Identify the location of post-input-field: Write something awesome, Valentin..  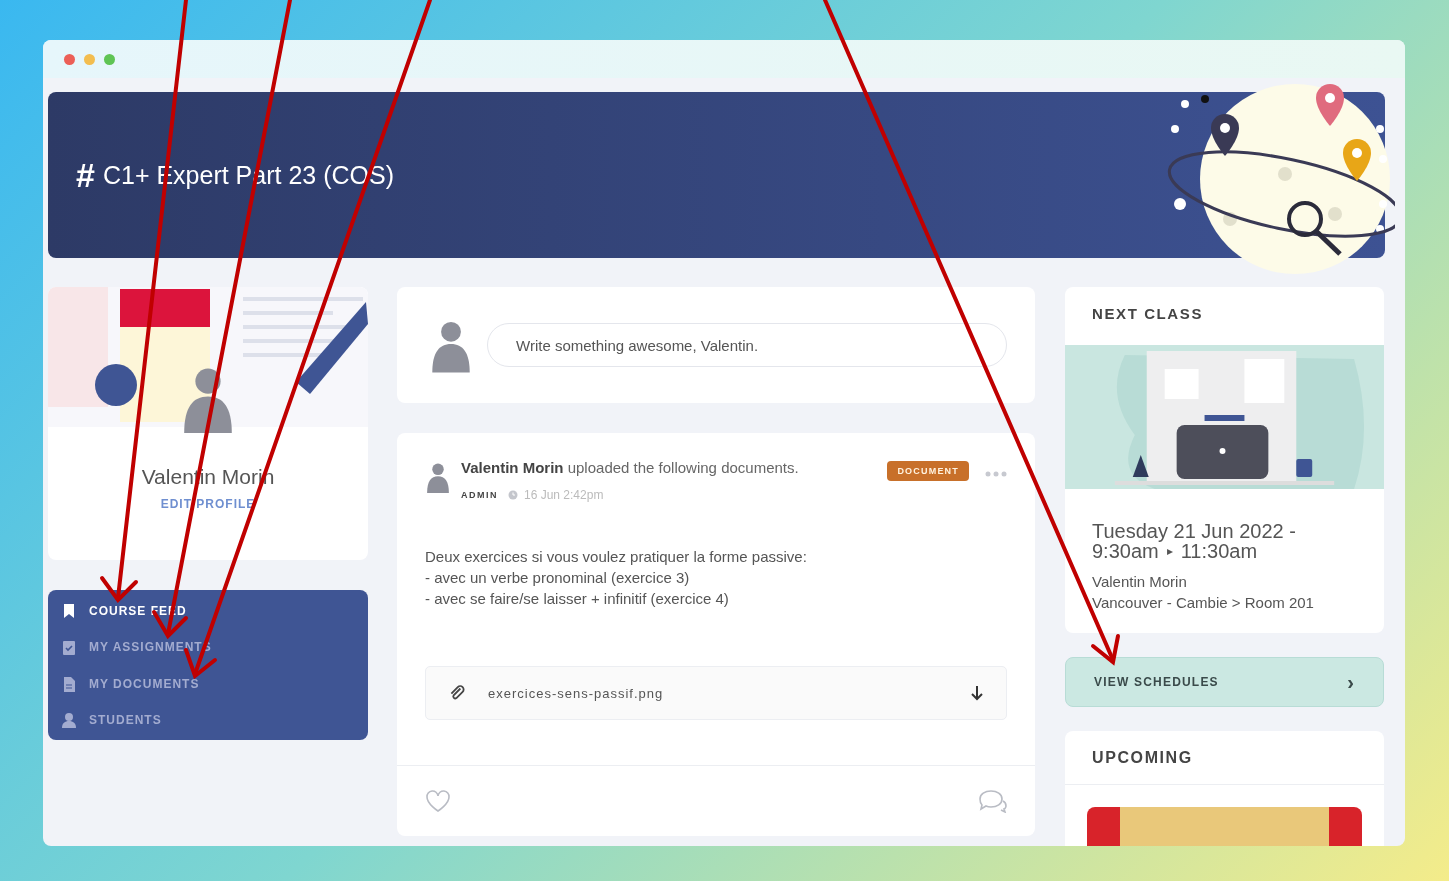
(747, 345).